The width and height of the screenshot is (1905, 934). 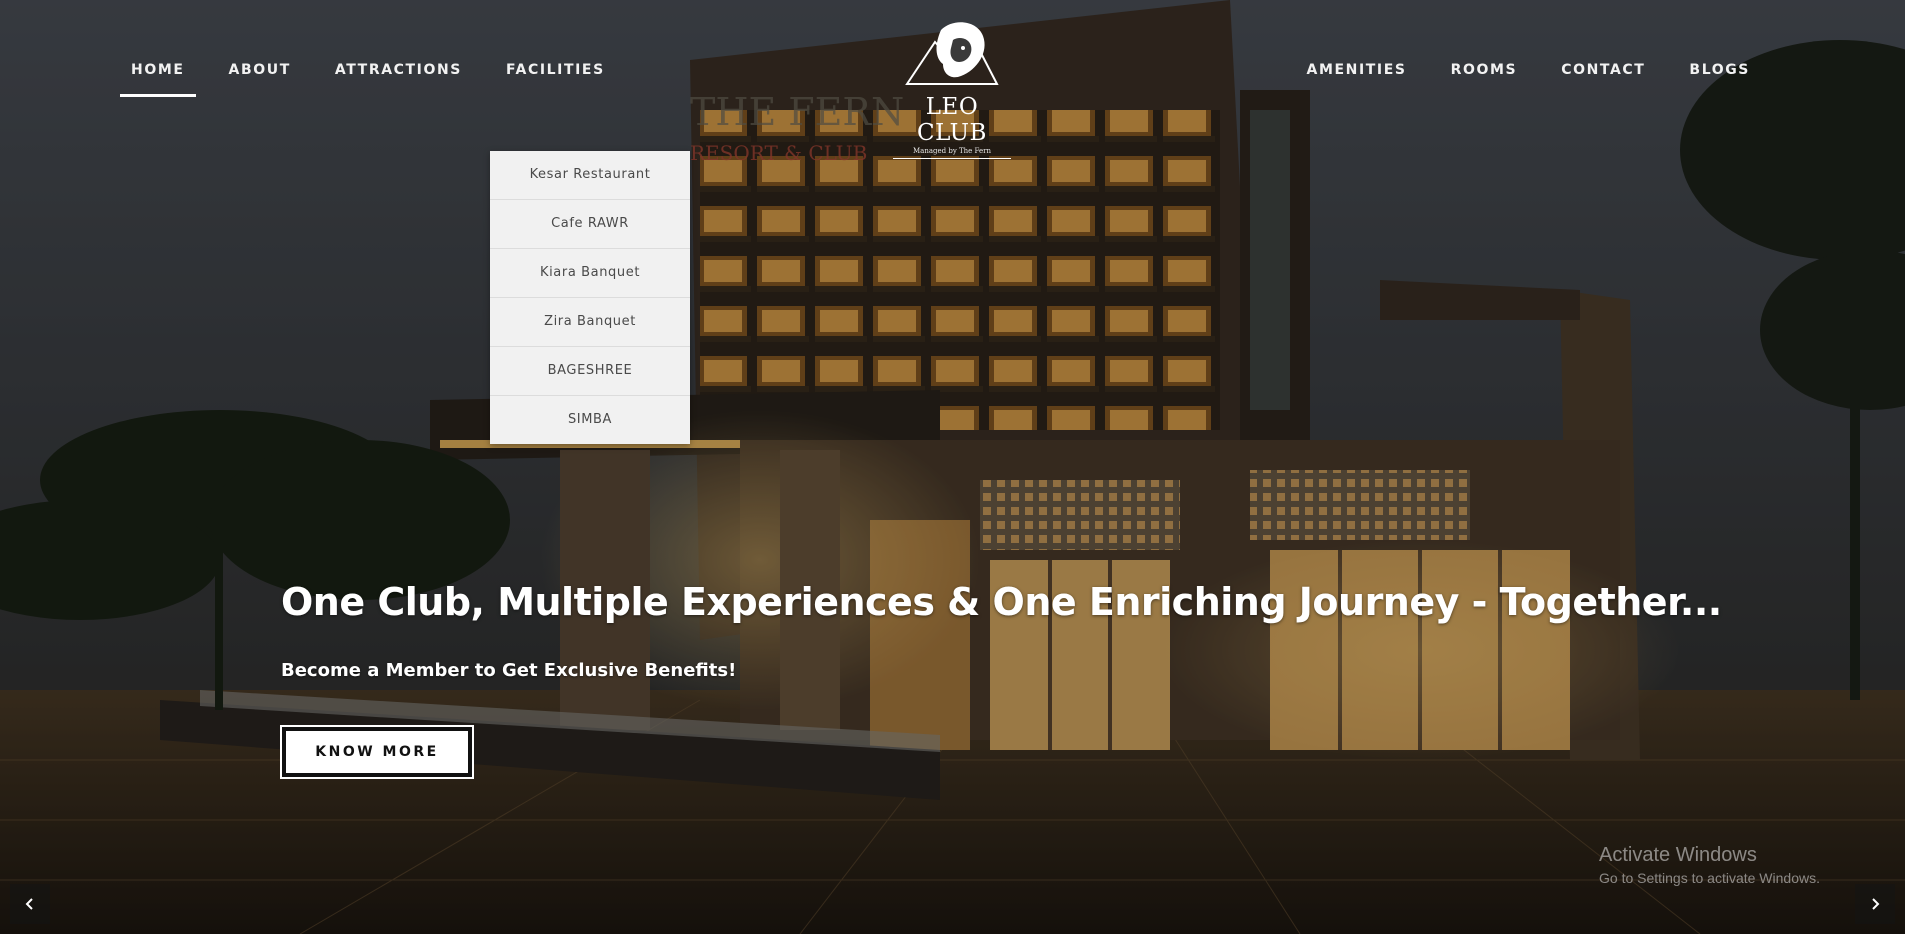 I want to click on nav-contact: CONTACT, so click(x=1603, y=75).